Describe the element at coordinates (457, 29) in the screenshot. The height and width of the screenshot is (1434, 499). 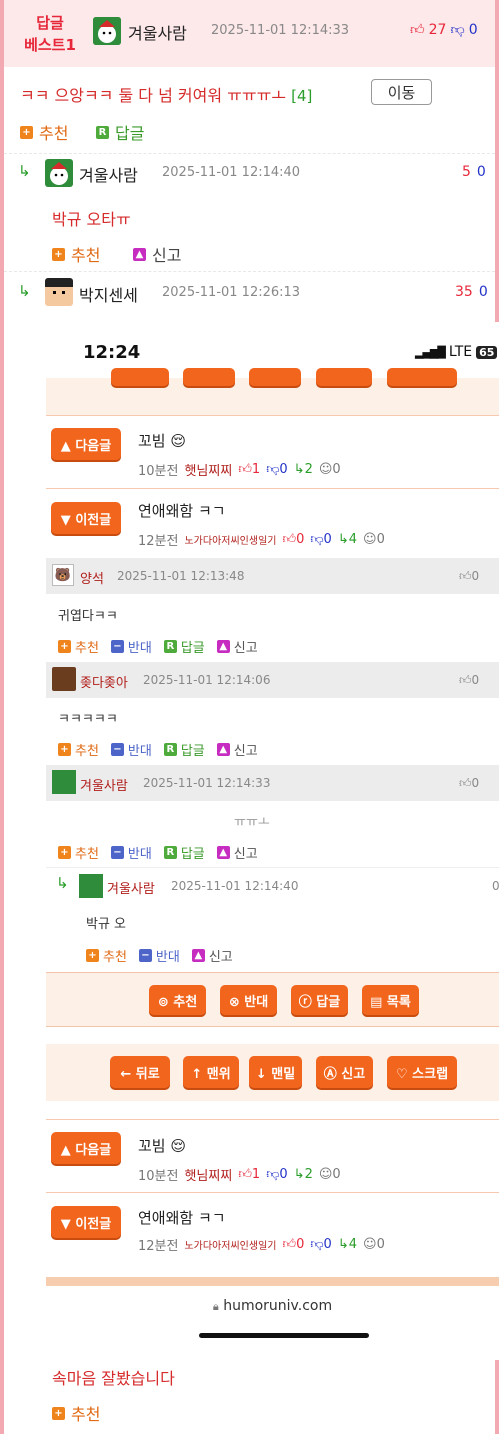
I see `thumb-down-icon: 👎︎` at that location.